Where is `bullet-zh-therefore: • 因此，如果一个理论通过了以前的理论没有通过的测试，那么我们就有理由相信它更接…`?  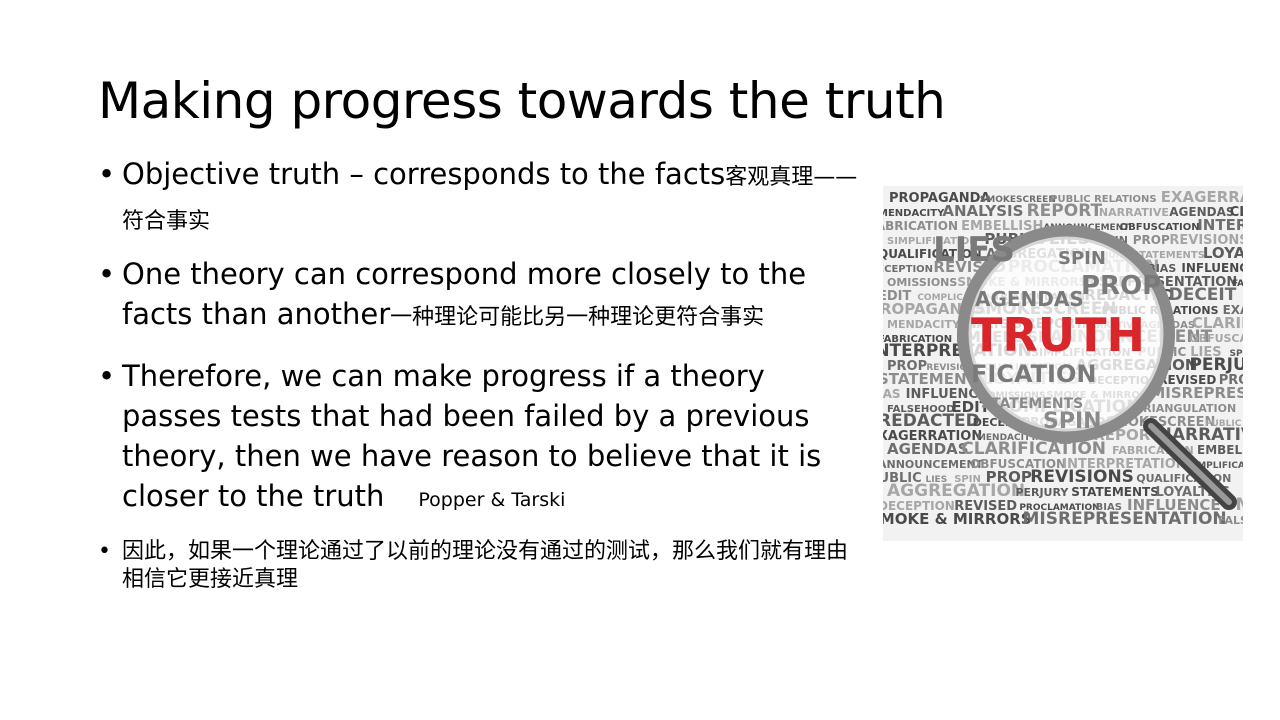
bullet-zh-therefore: • 因此，如果一个理论通过了以前的理论没有通过的测试，那么我们就有理由相信它更接… is located at coordinates (478, 566).